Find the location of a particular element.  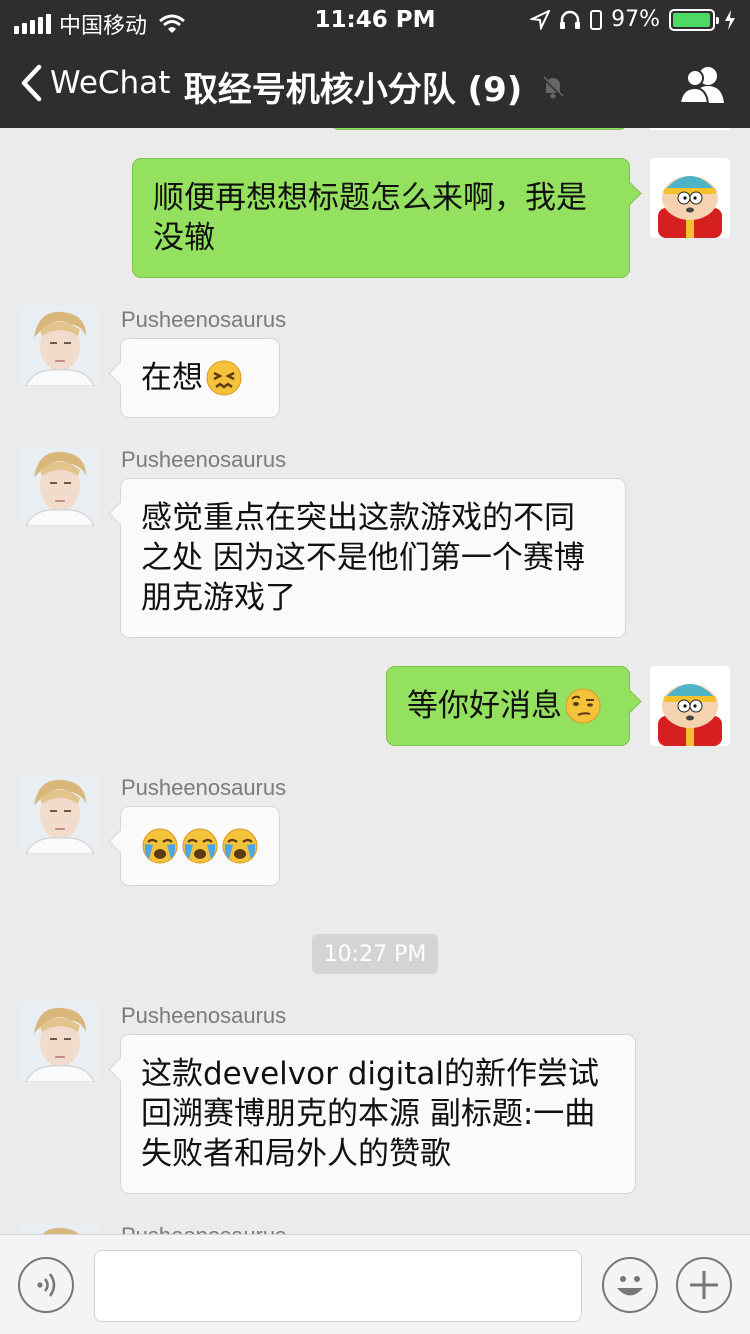

message-text: 在想 is located at coordinates (172, 378).